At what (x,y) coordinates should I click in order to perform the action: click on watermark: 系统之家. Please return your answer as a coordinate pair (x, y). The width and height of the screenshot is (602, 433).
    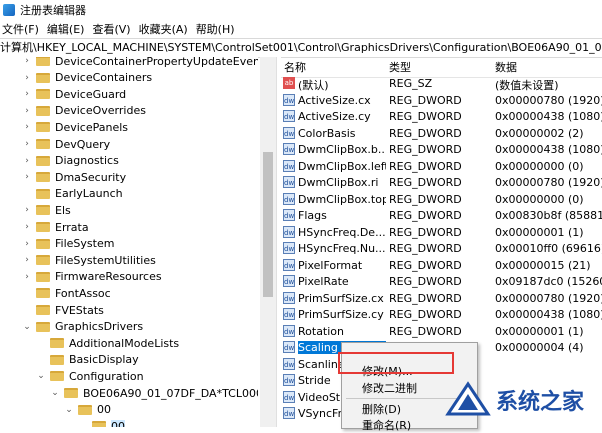
    Looking at the image, I should click on (523, 399).